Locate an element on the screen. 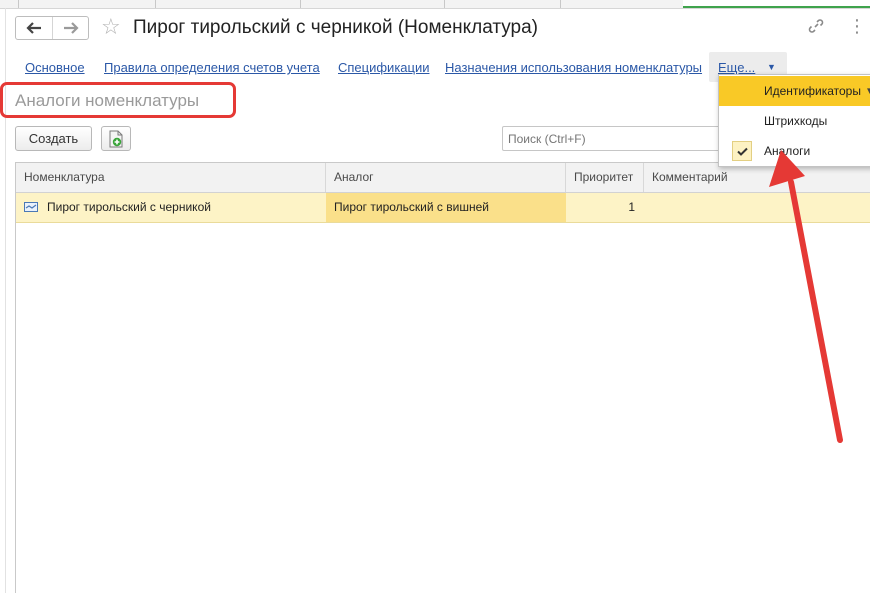  nav-link-main: Основное is located at coordinates (55, 67).